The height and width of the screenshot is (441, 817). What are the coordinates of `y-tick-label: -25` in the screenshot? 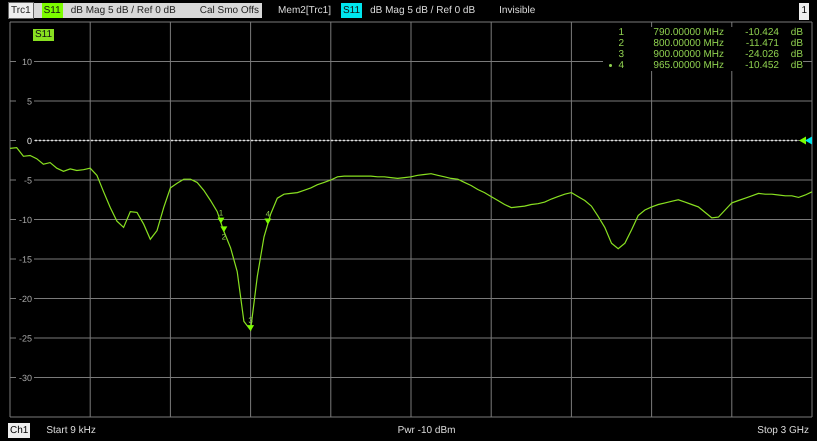 It's located at (25, 339).